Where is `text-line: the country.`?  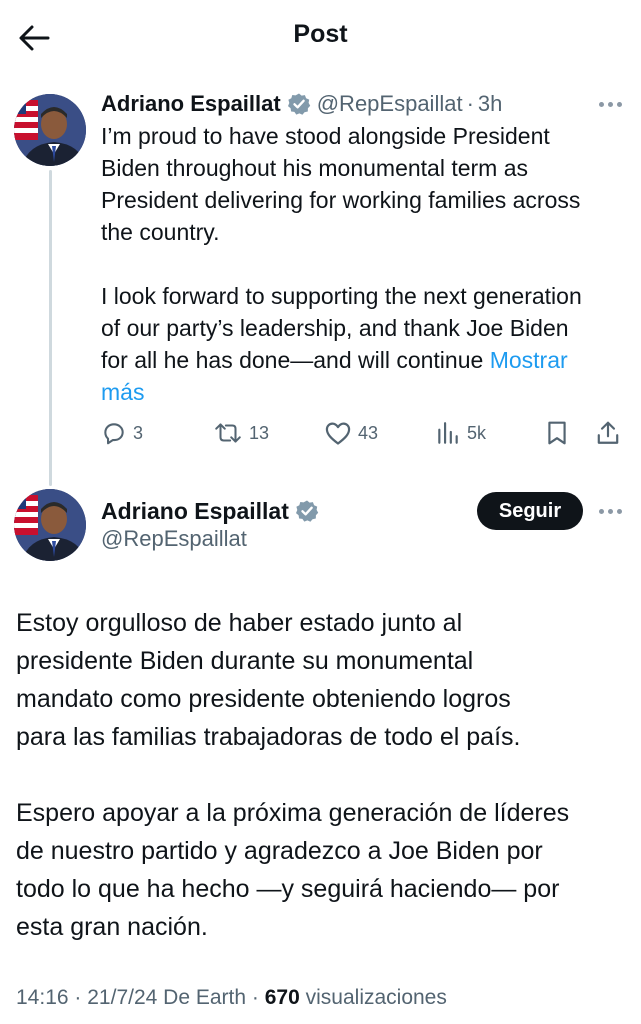
text-line: the country. is located at coordinates (160, 232).